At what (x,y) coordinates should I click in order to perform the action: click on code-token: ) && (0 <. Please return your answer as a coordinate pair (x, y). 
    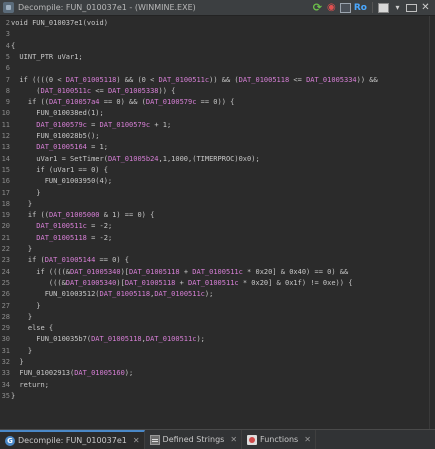
    Looking at the image, I should click on (137, 80).